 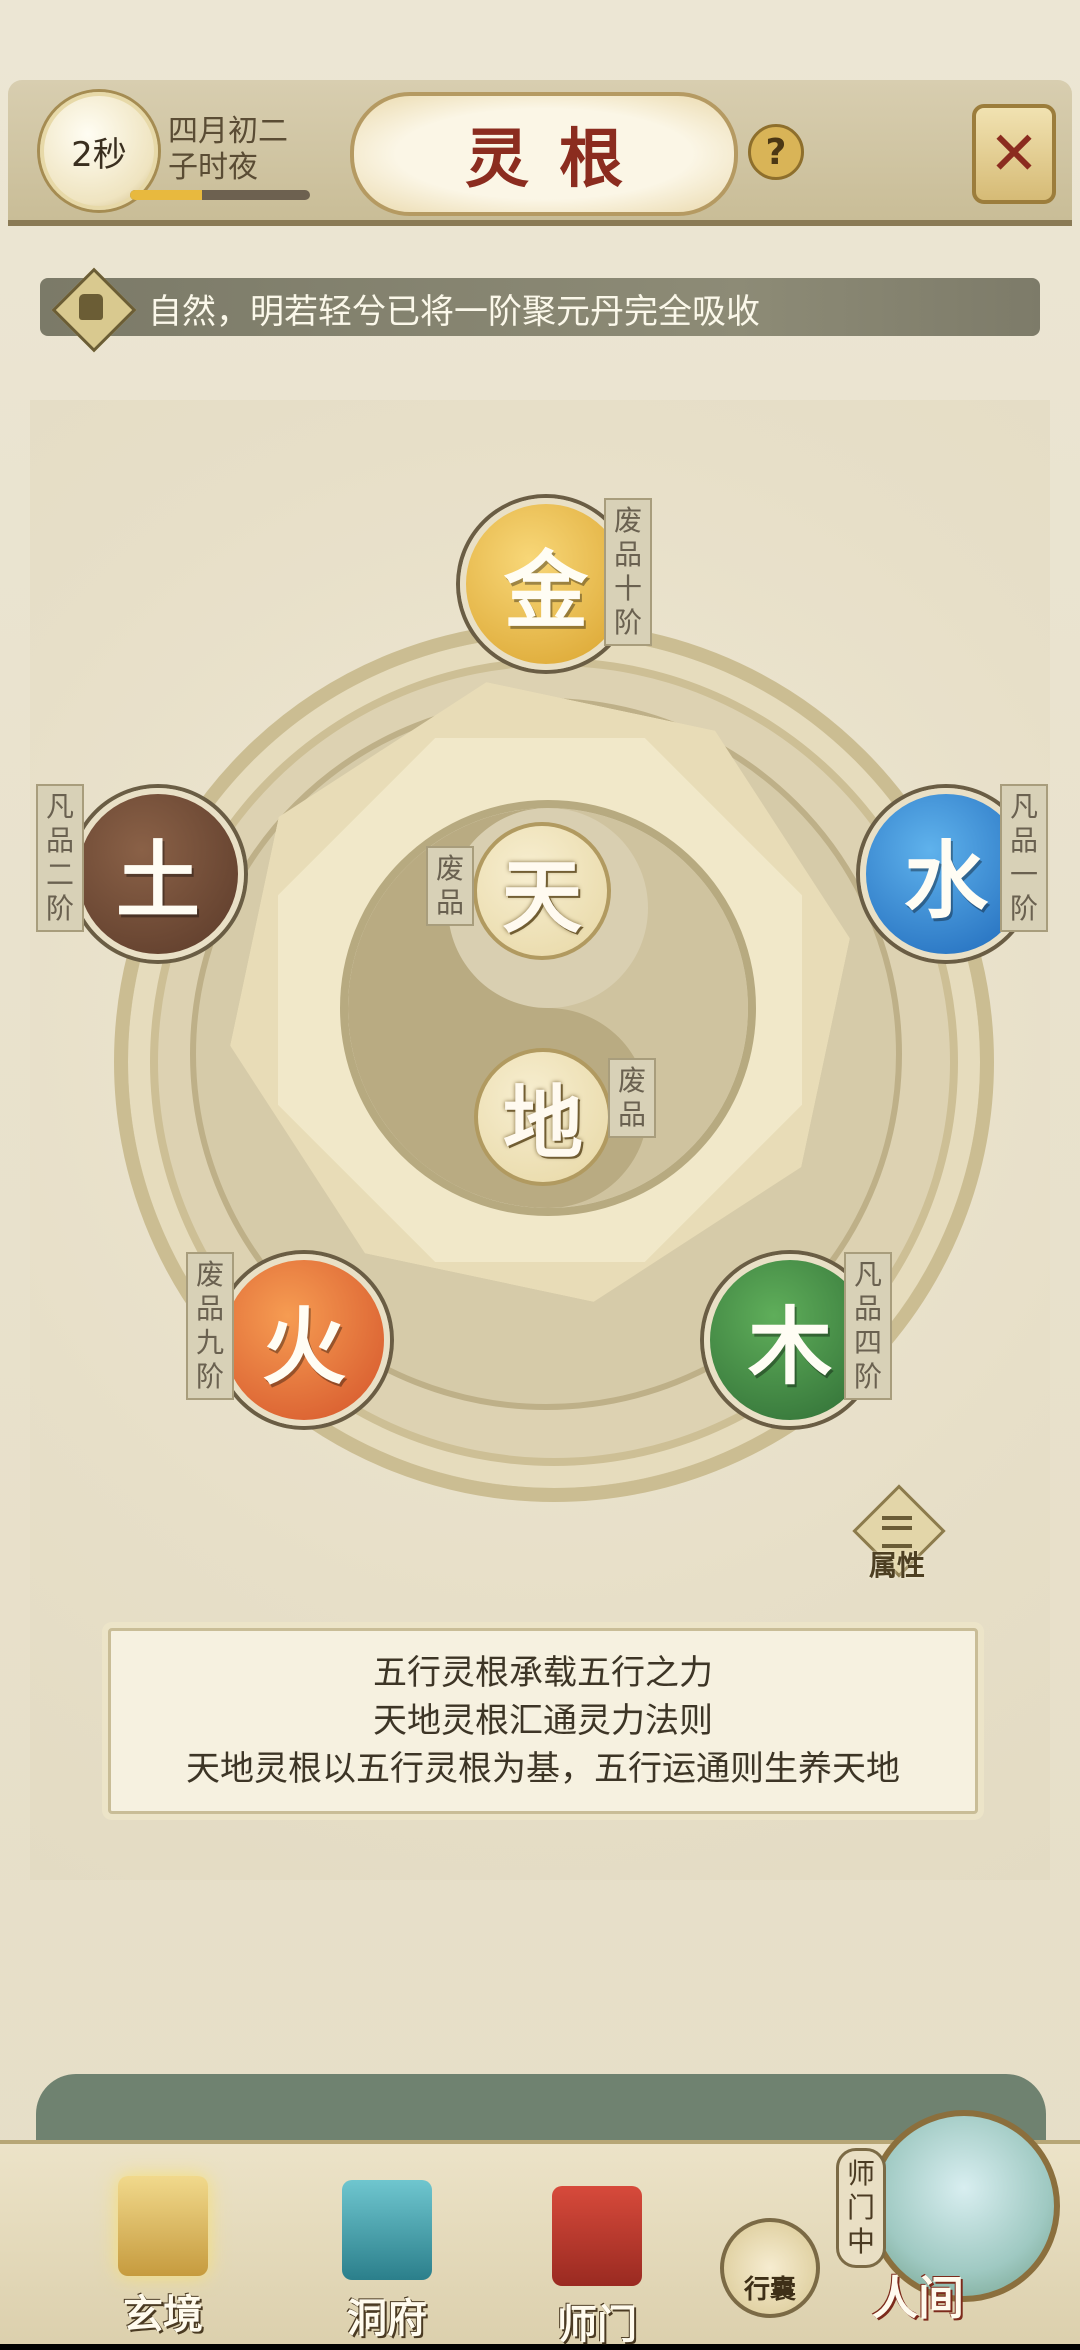 What do you see at coordinates (769, 2290) in the screenshot?
I see `inventory-bag-label: 行囊` at bounding box center [769, 2290].